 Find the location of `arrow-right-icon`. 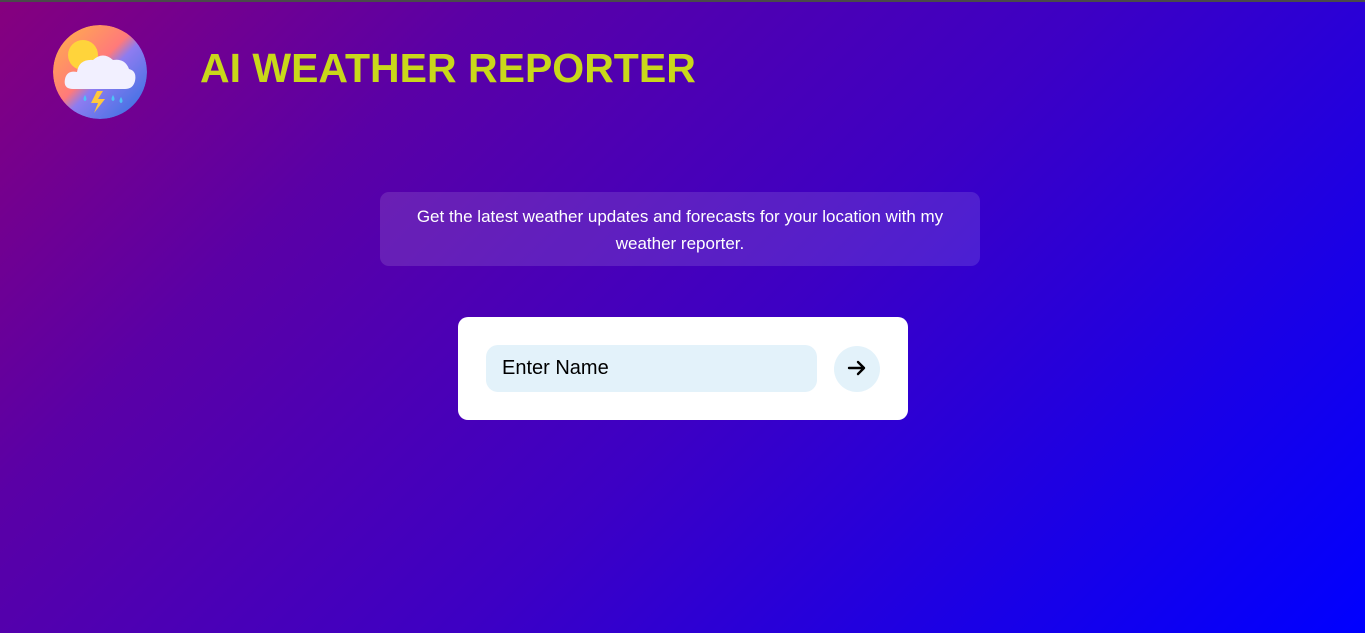

arrow-right-icon is located at coordinates (857, 369).